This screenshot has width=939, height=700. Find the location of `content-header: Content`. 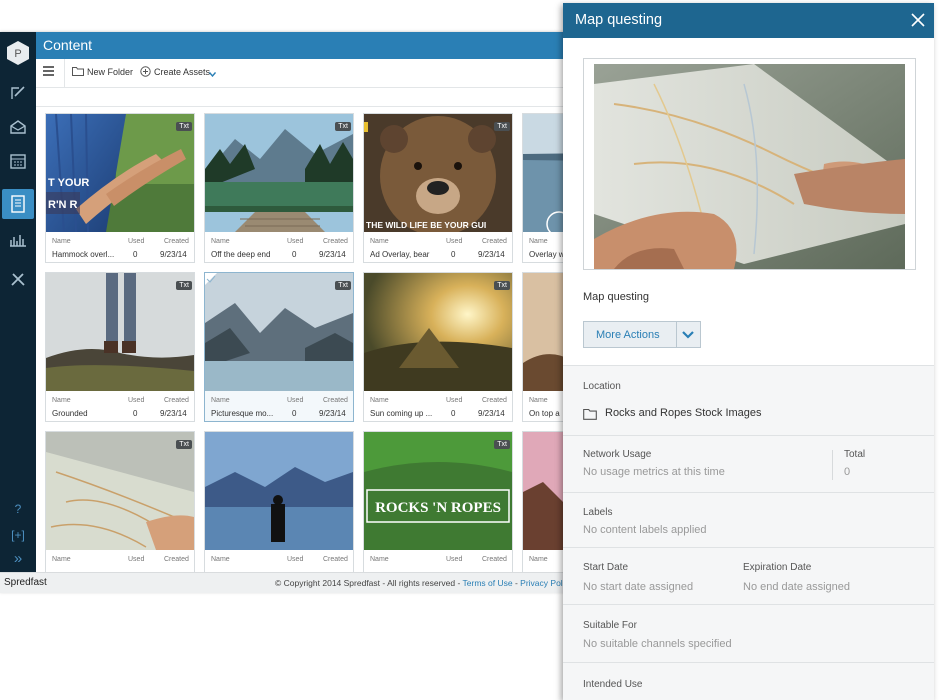

content-header: Content is located at coordinates (304, 45).